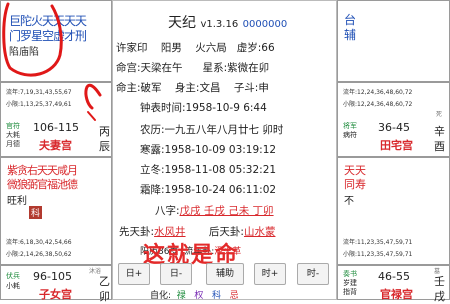  Describe the element at coordinates (255, 48) in the screenshot. I see `nominal-age: 虚岁:66` at that location.